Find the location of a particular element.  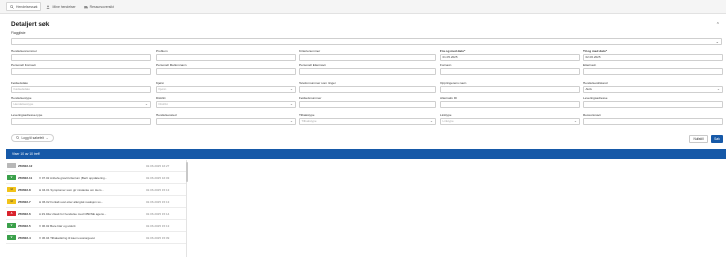

select-field: Distrikt ⌄ is located at coordinates (226, 104).